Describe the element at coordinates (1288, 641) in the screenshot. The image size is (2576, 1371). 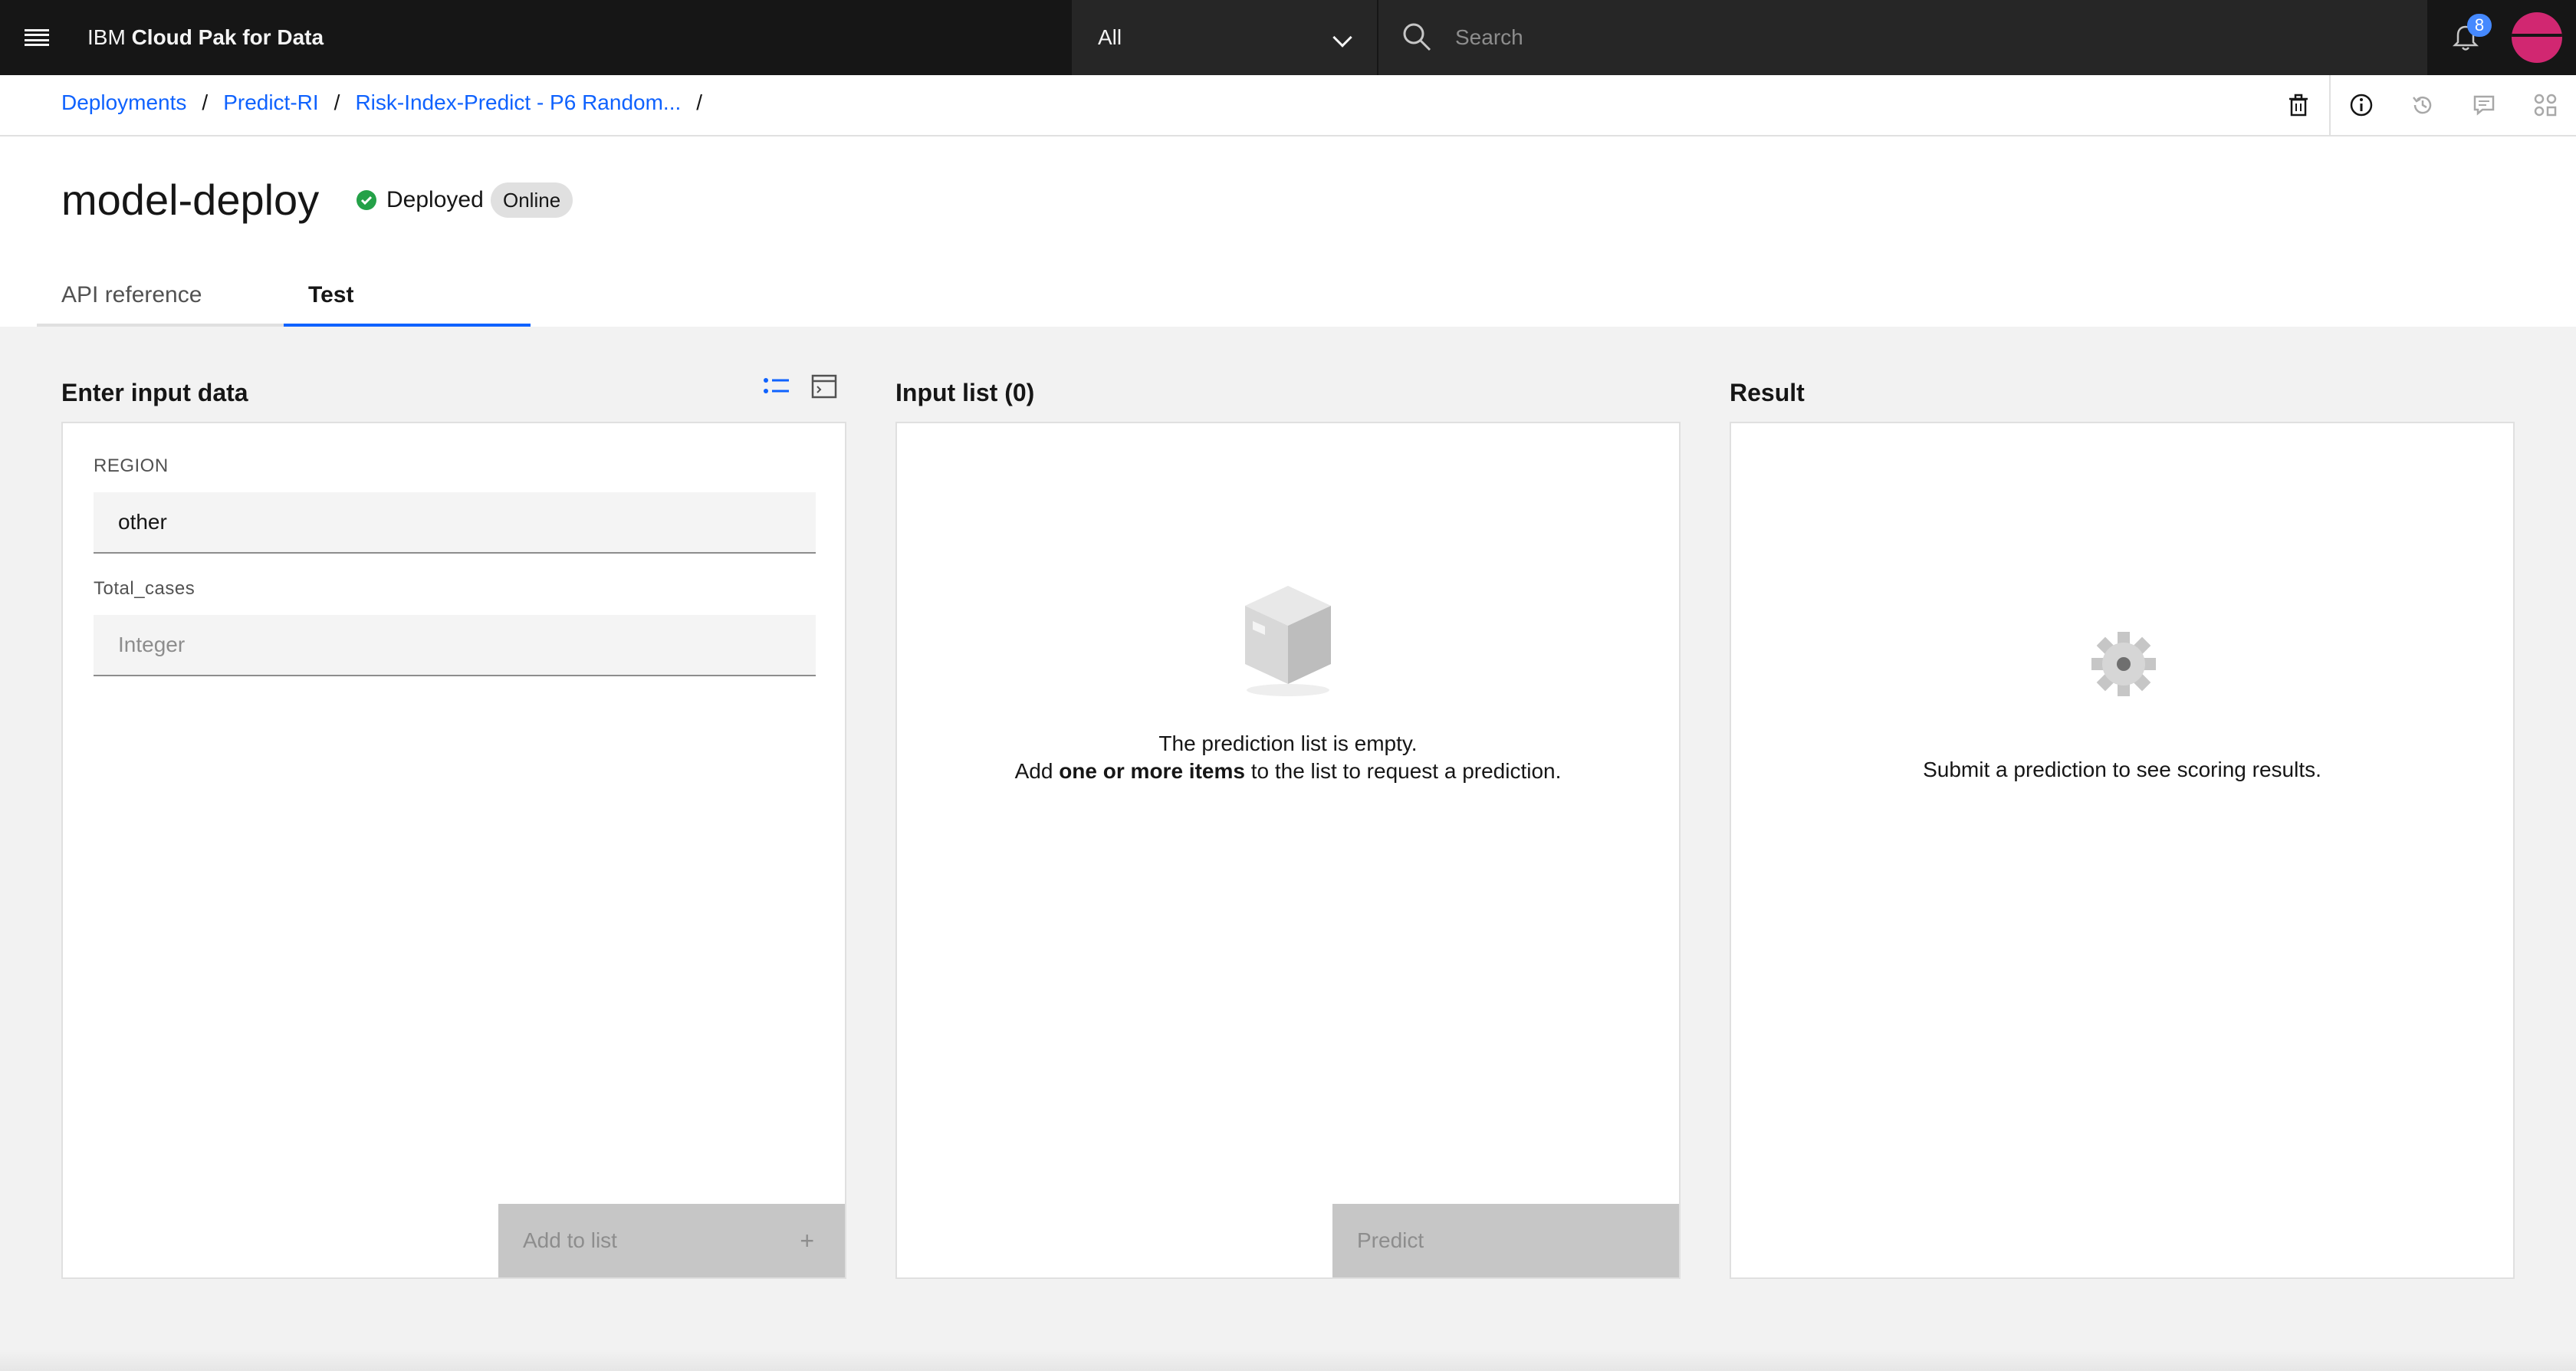
I see `empty-box-icon` at that location.